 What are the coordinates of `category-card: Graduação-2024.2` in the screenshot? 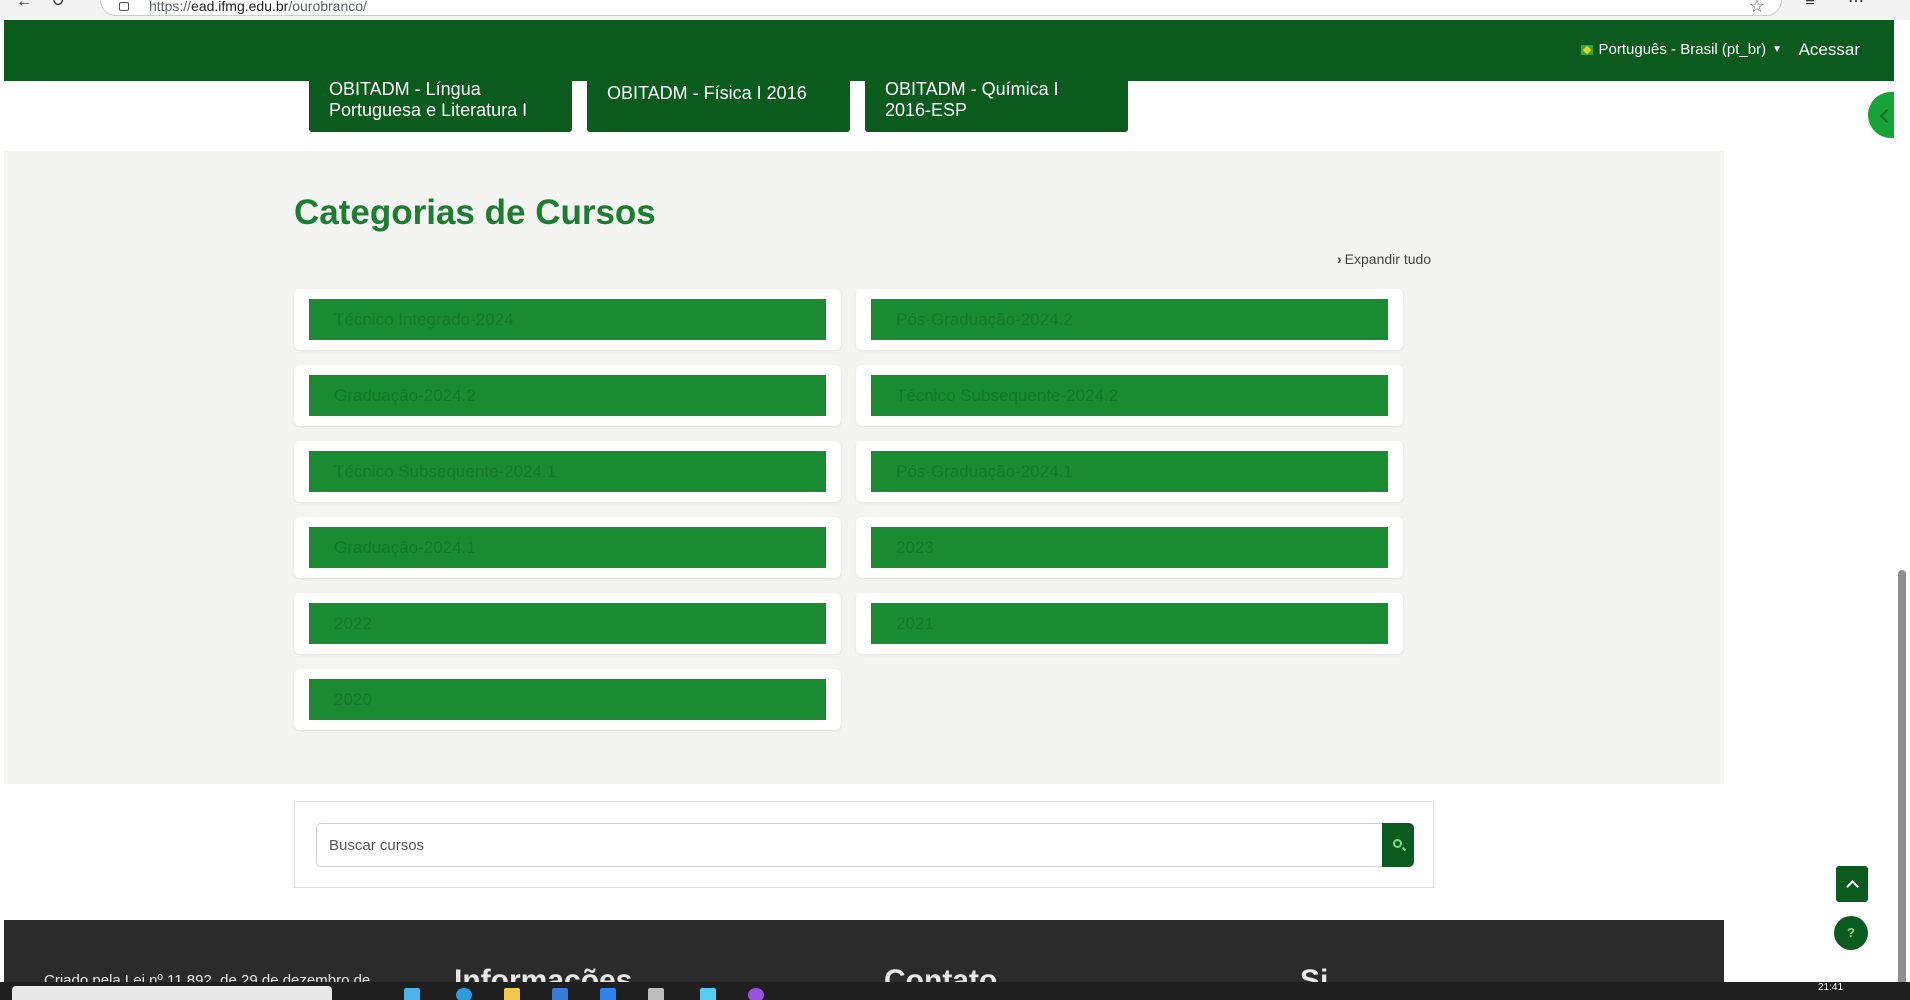 It's located at (567, 395).